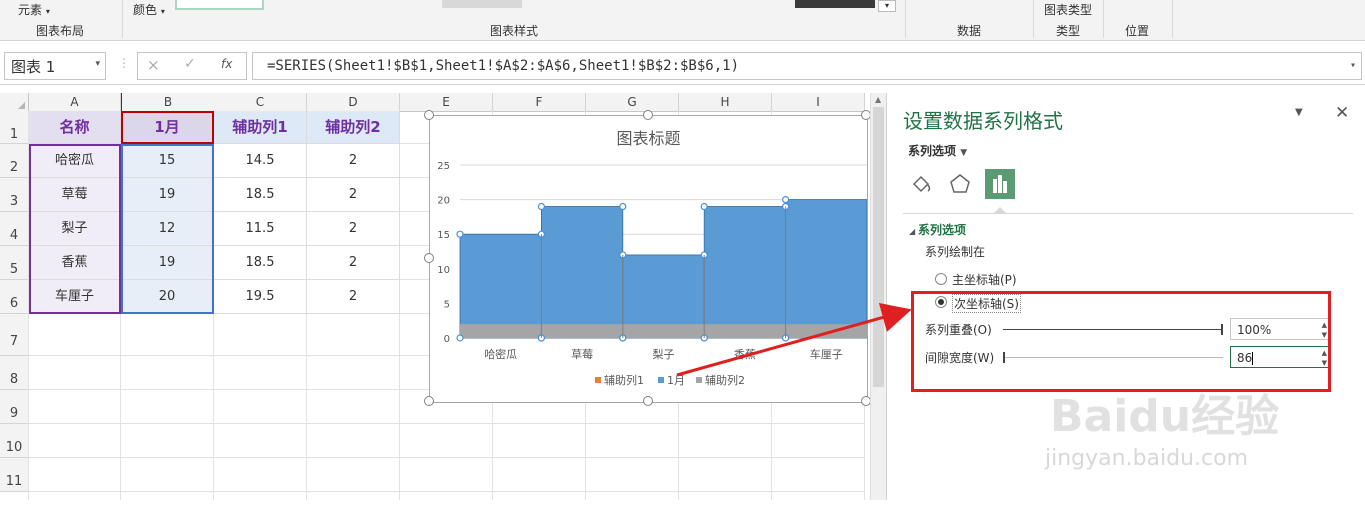  Describe the element at coordinates (260, 102) in the screenshot. I see `column-header-c: C` at that location.